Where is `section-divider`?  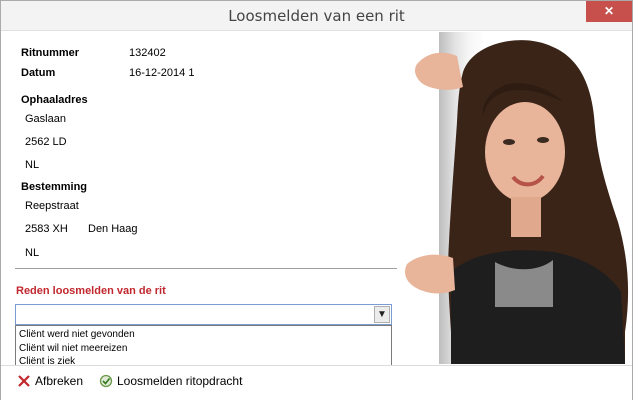
section-divider is located at coordinates (206, 269).